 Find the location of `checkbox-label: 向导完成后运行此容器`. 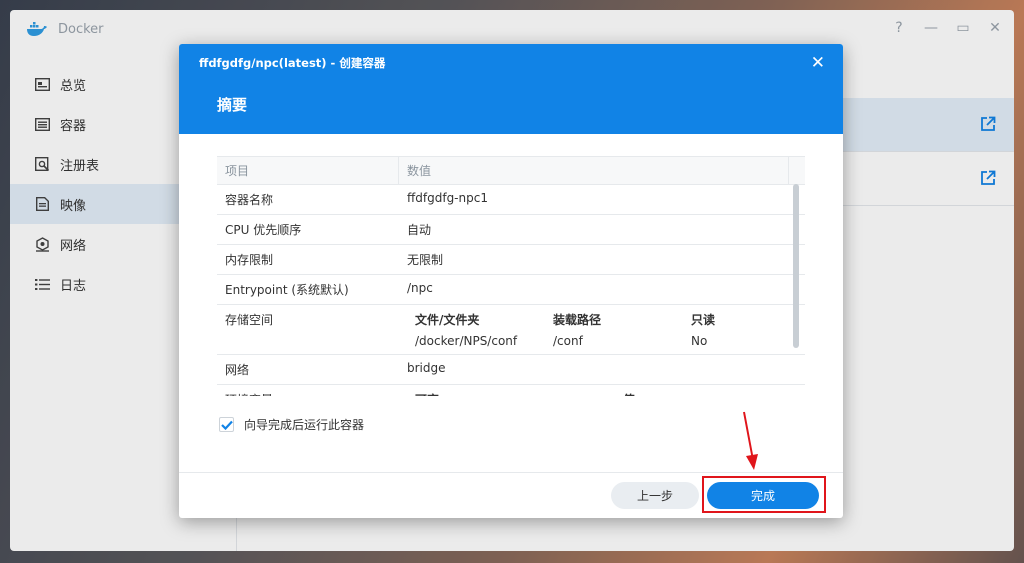

checkbox-label: 向导完成后运行此容器 is located at coordinates (304, 425).